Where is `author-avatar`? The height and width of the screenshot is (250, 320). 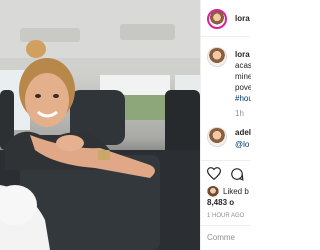 author-avatar is located at coordinates (217, 19).